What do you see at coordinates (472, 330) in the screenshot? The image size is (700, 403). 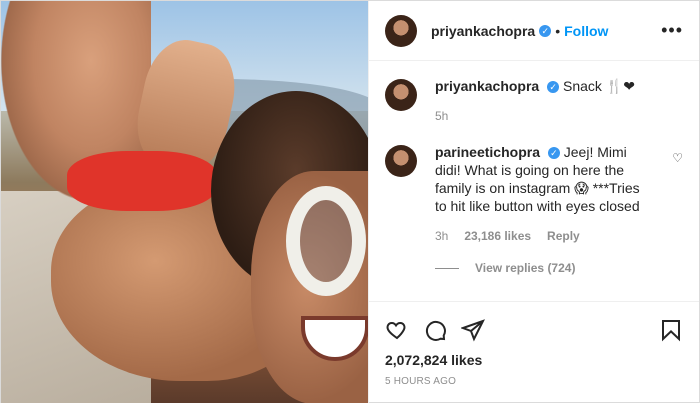 I see `share-icon` at bounding box center [472, 330].